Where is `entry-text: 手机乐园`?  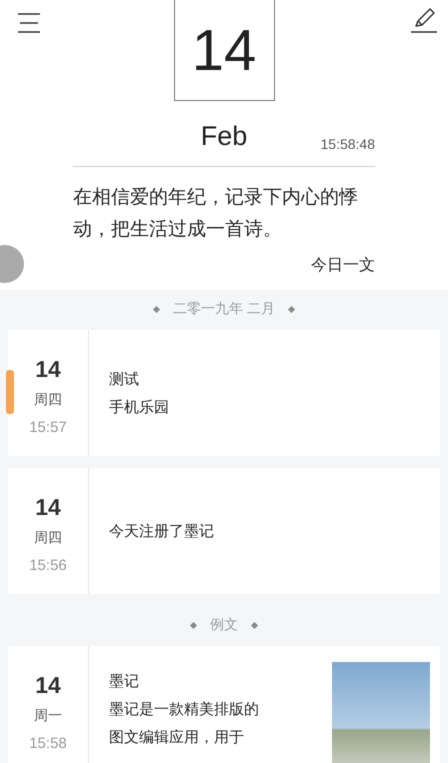 entry-text: 手机乐园 is located at coordinates (139, 407).